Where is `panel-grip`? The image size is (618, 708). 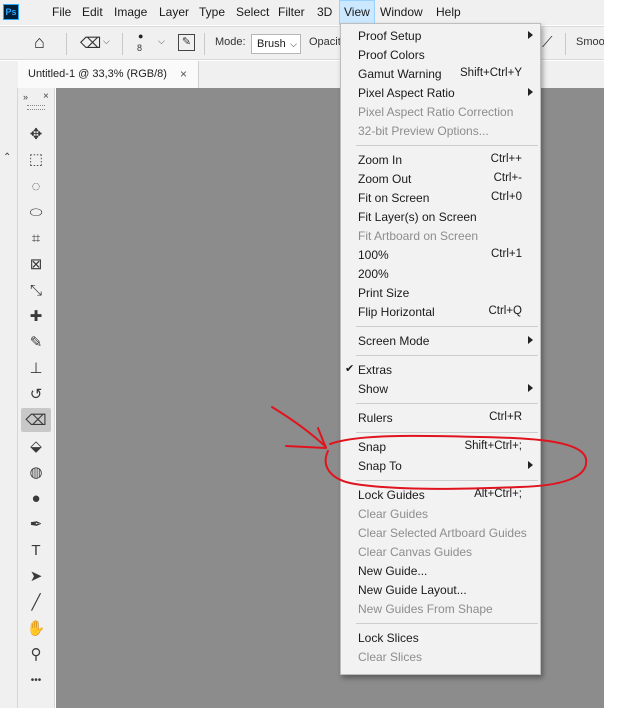
panel-grip is located at coordinates (36, 107).